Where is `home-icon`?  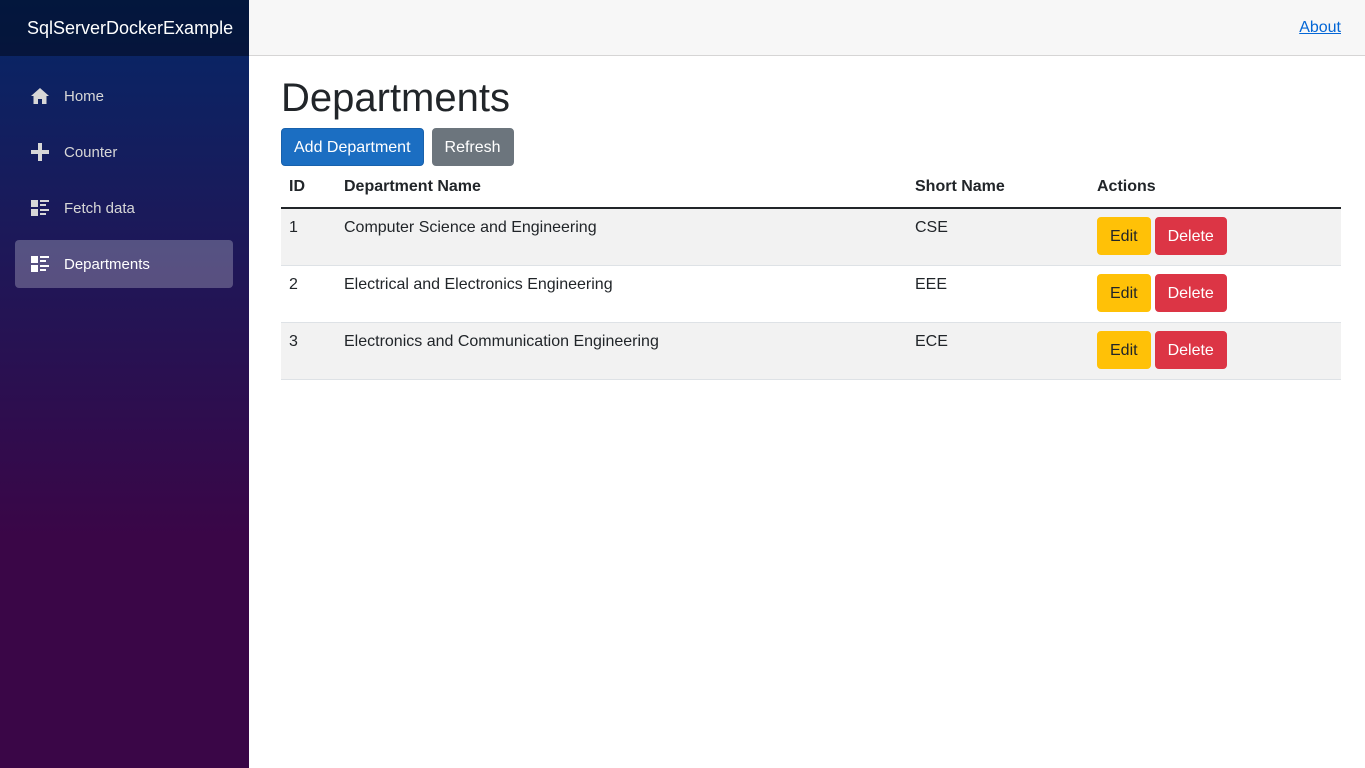 home-icon is located at coordinates (40, 96).